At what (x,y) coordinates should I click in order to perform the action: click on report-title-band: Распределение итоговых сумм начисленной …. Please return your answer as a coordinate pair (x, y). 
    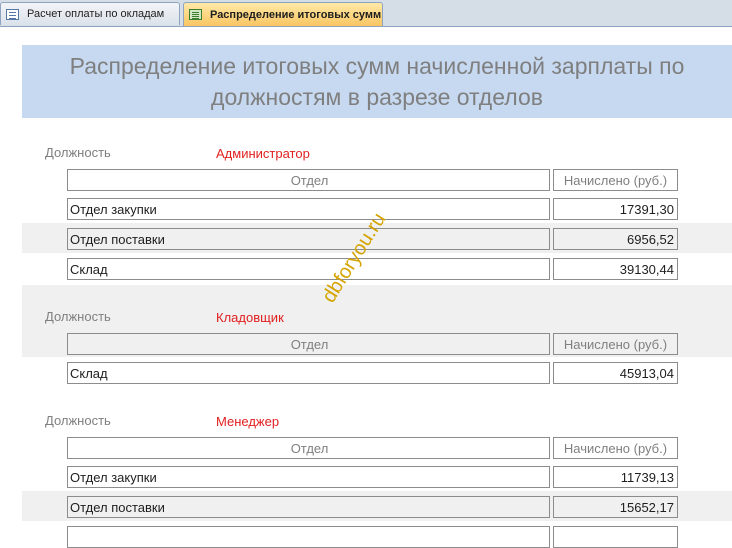
    Looking at the image, I should click on (377, 81).